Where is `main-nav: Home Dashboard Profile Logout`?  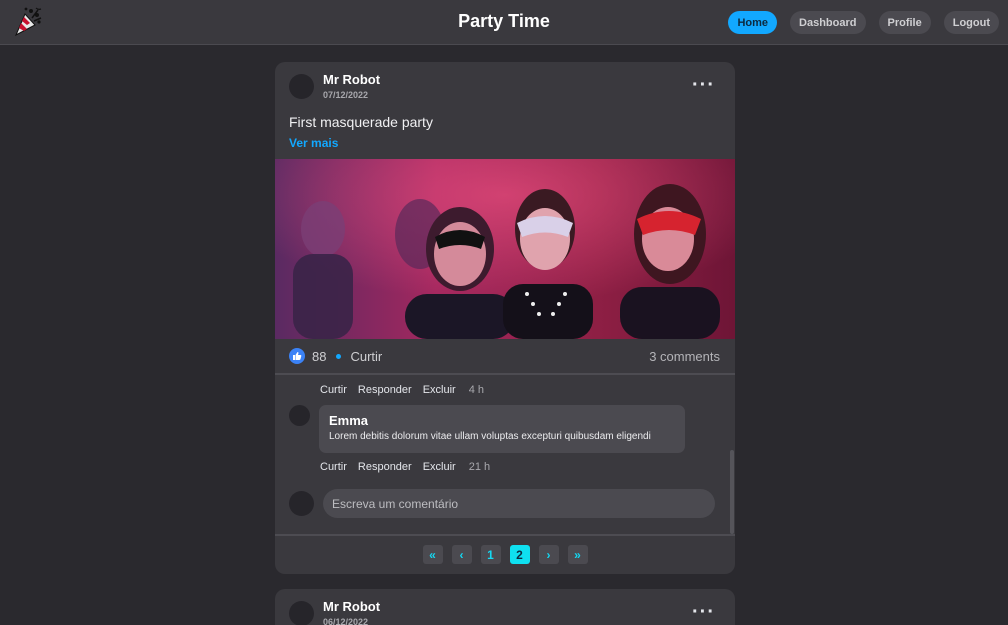
main-nav: Home Dashboard Profile Logout is located at coordinates (863, 22).